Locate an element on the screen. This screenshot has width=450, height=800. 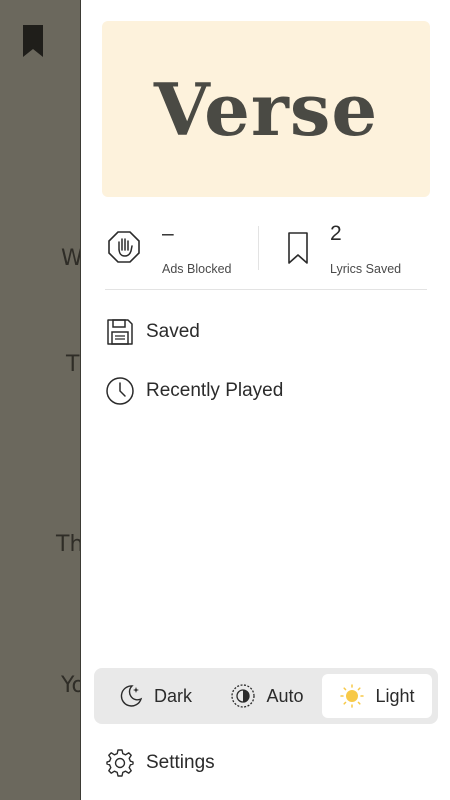
bookmark-outline-icon is located at coordinates (298, 248).